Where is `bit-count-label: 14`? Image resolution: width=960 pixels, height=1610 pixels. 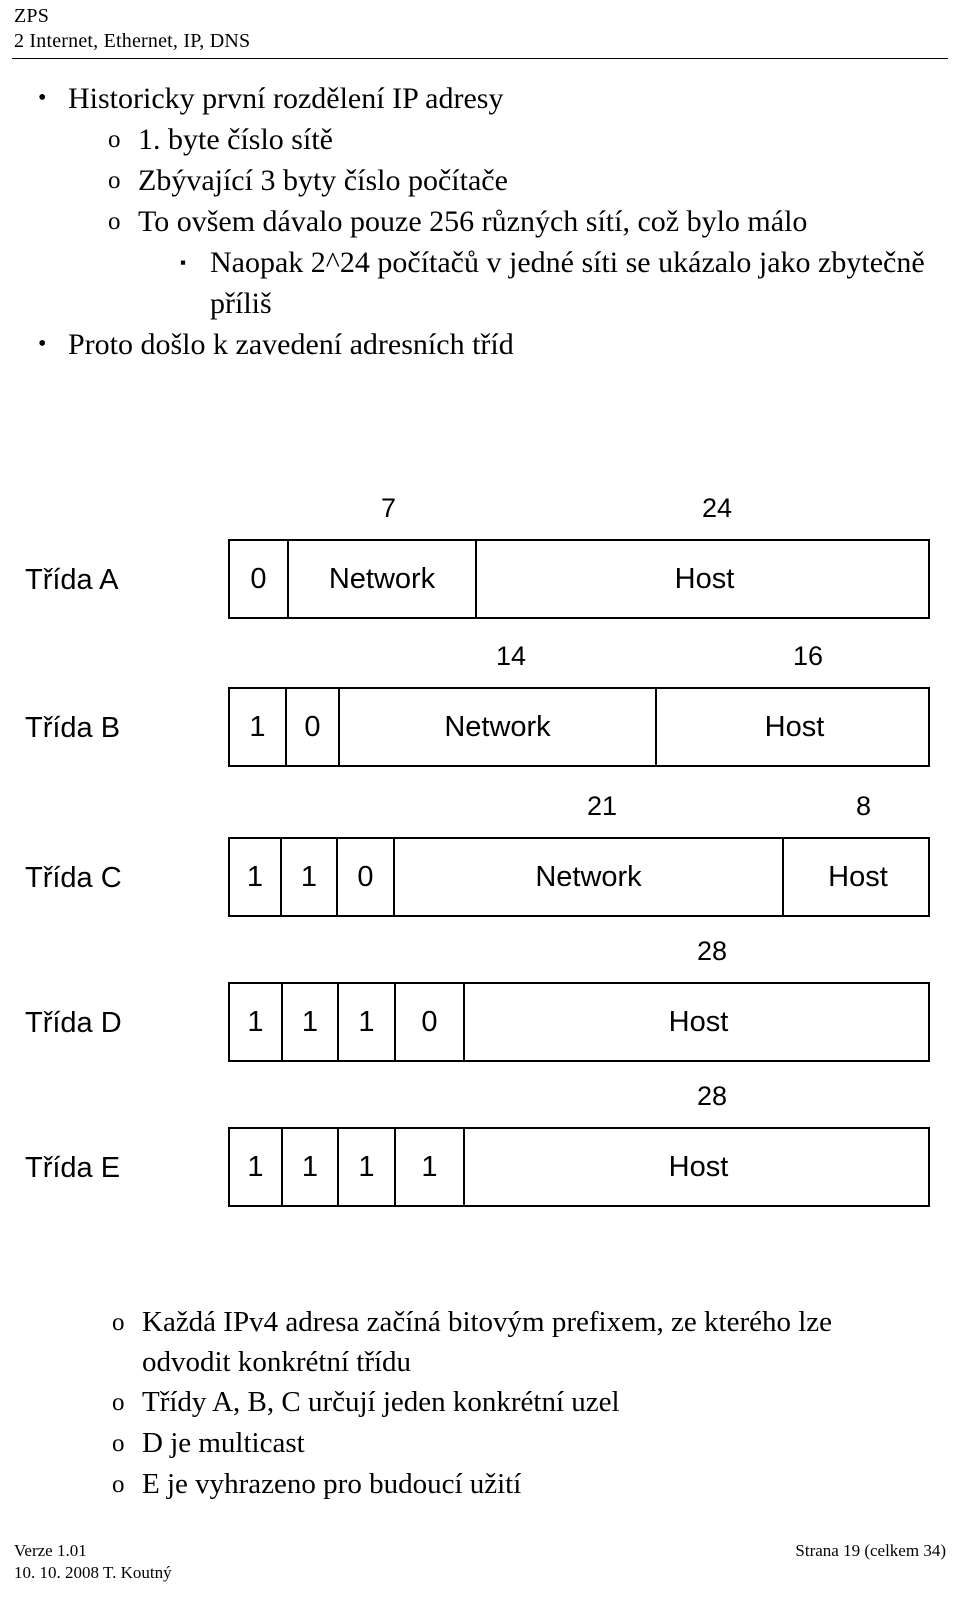 bit-count-label: 14 is located at coordinates (511, 656).